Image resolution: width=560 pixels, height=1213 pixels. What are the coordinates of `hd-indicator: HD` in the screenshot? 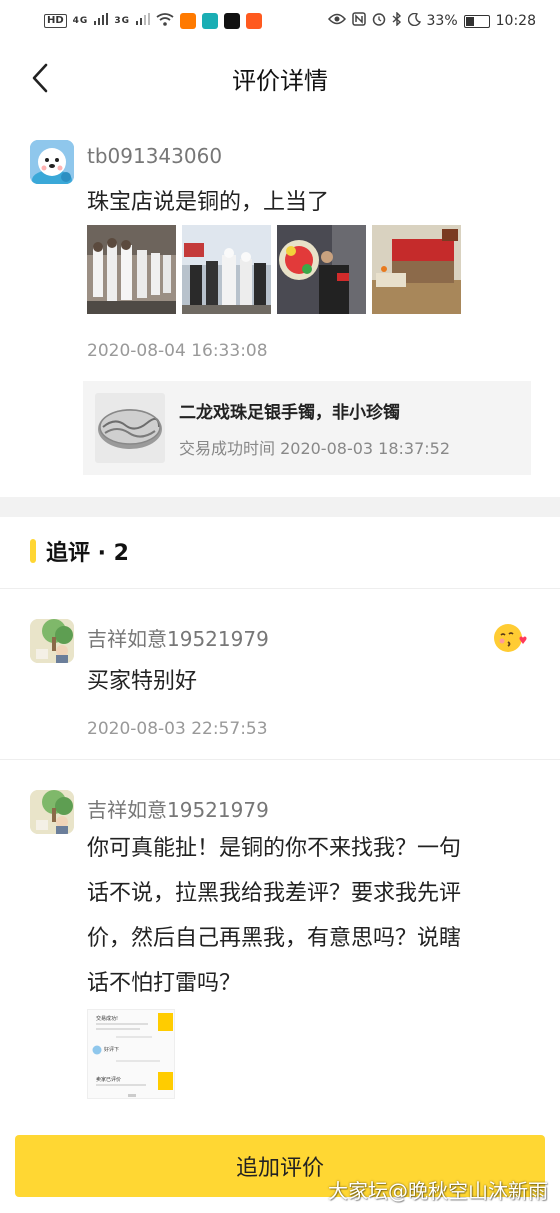 It's located at (55, 21).